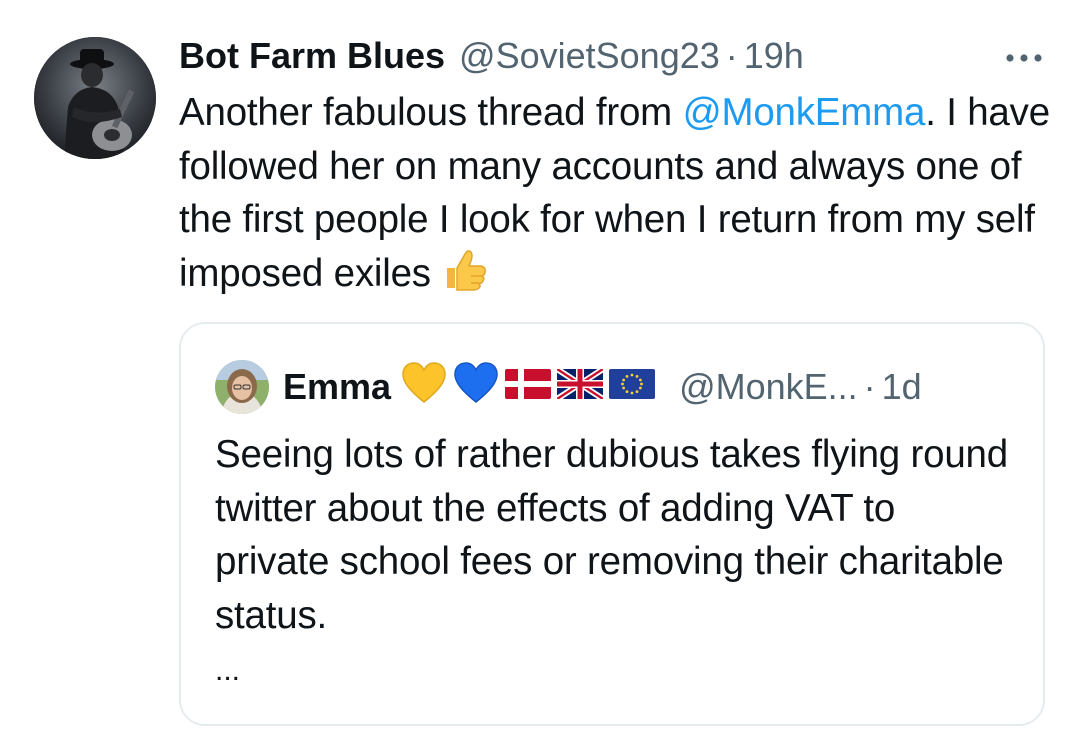 The width and height of the screenshot is (1078, 729). I want to click on thumbs-up-emoji, so click(464, 277).